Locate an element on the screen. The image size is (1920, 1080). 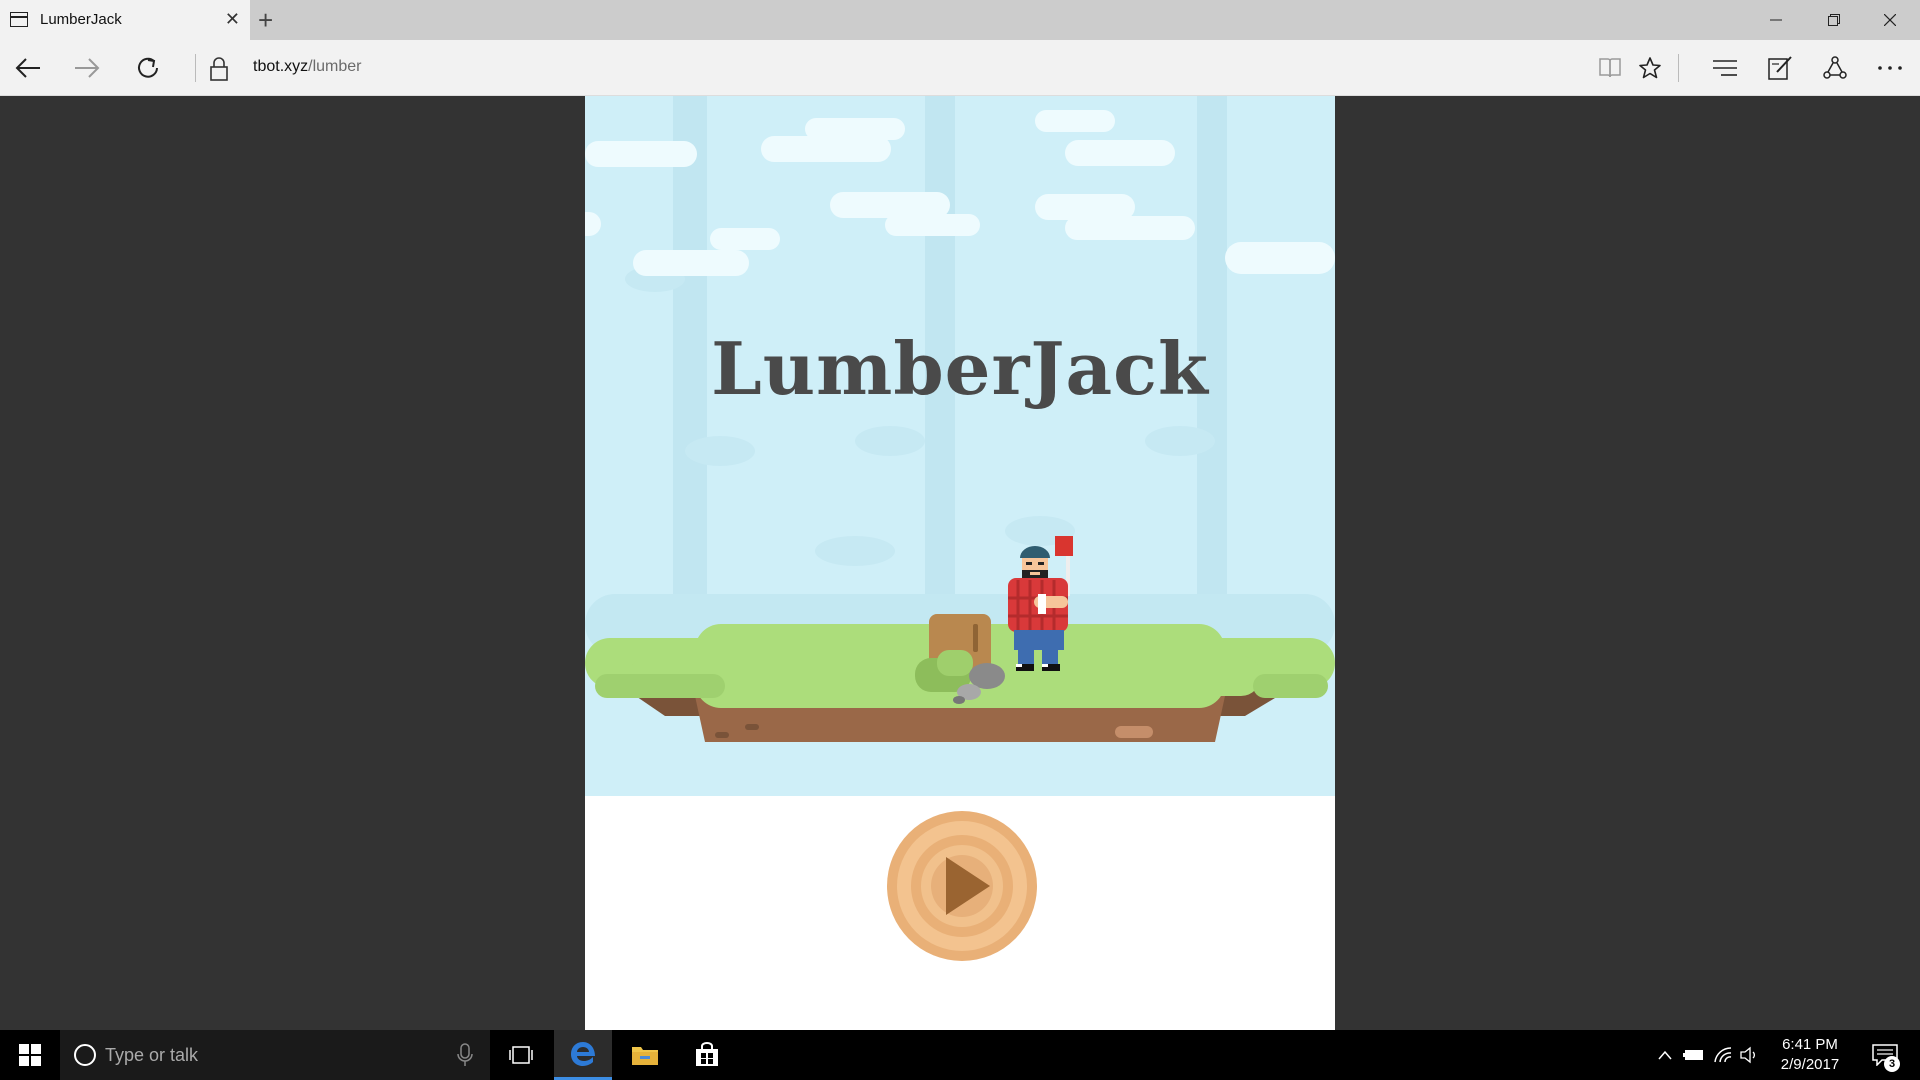
chevron-up-icon is located at coordinates (1665, 1055).